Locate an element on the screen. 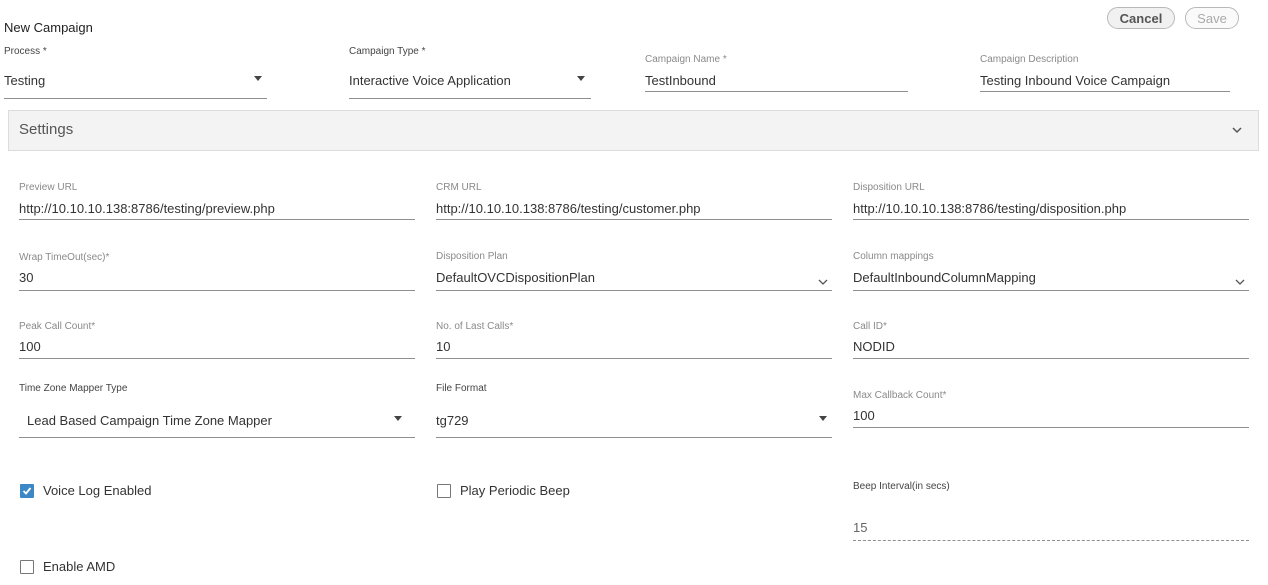 This screenshot has height=585, width=1268. beep-interval-underline is located at coordinates (1051, 540).